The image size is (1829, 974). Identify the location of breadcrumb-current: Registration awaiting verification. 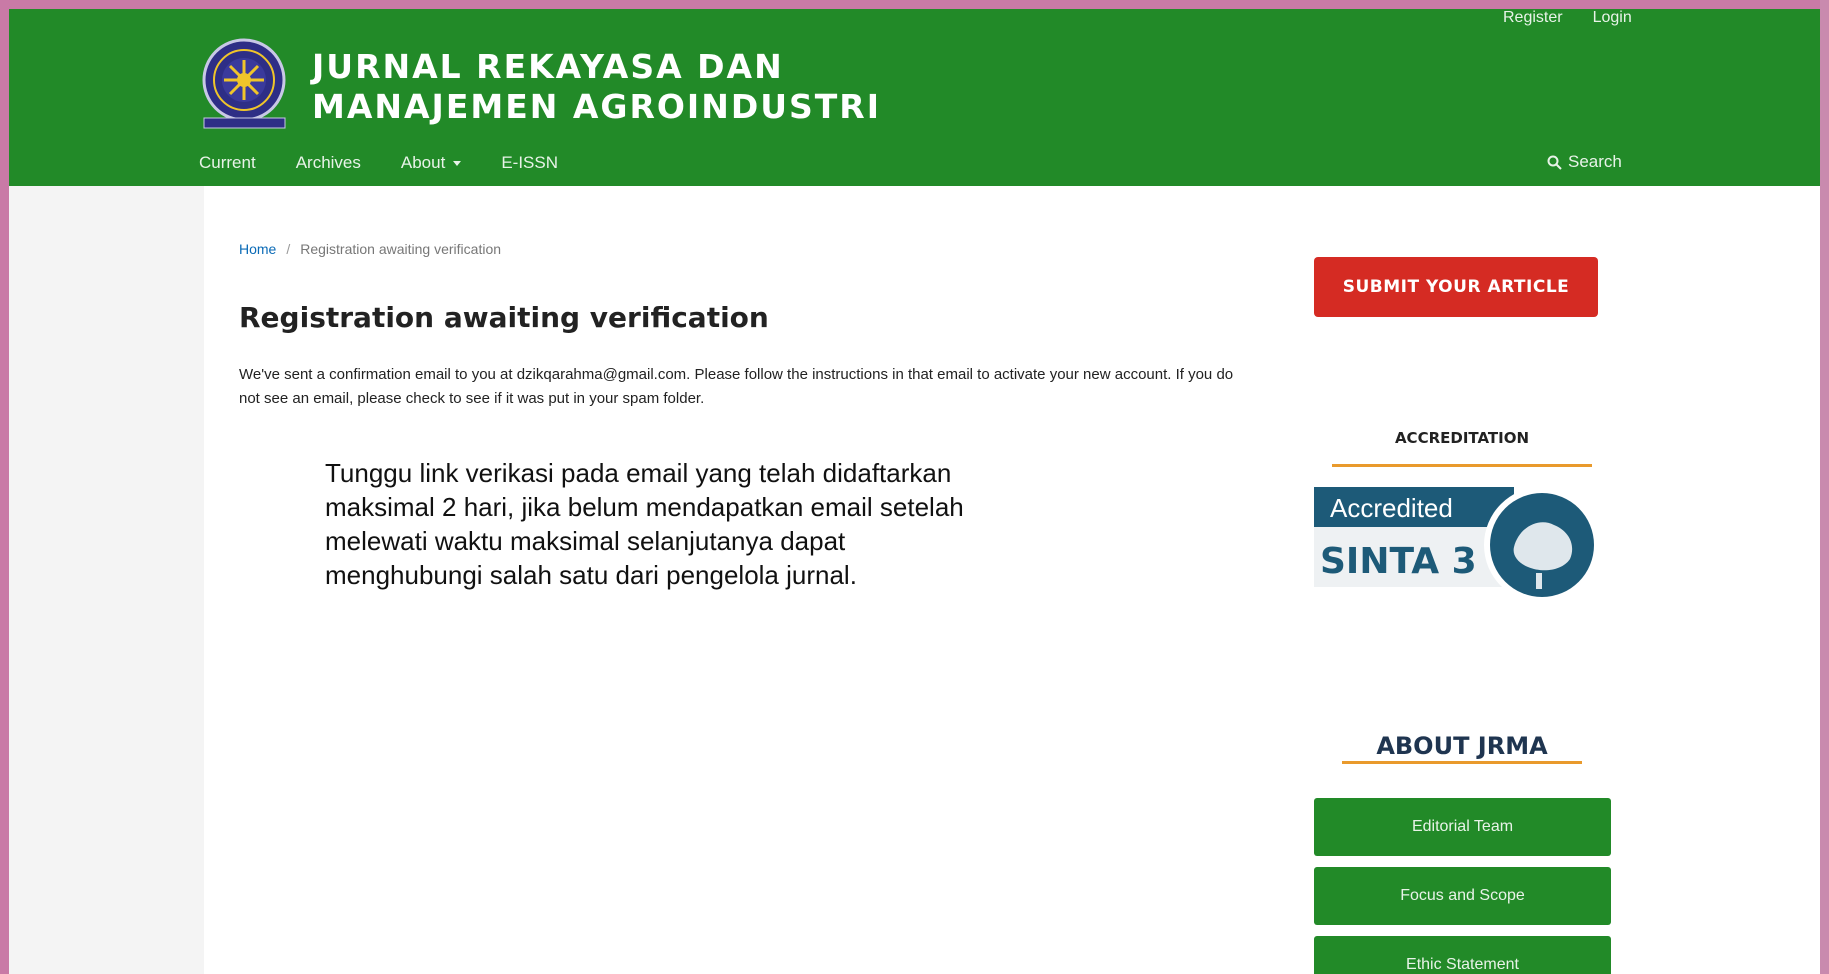
(401, 249).